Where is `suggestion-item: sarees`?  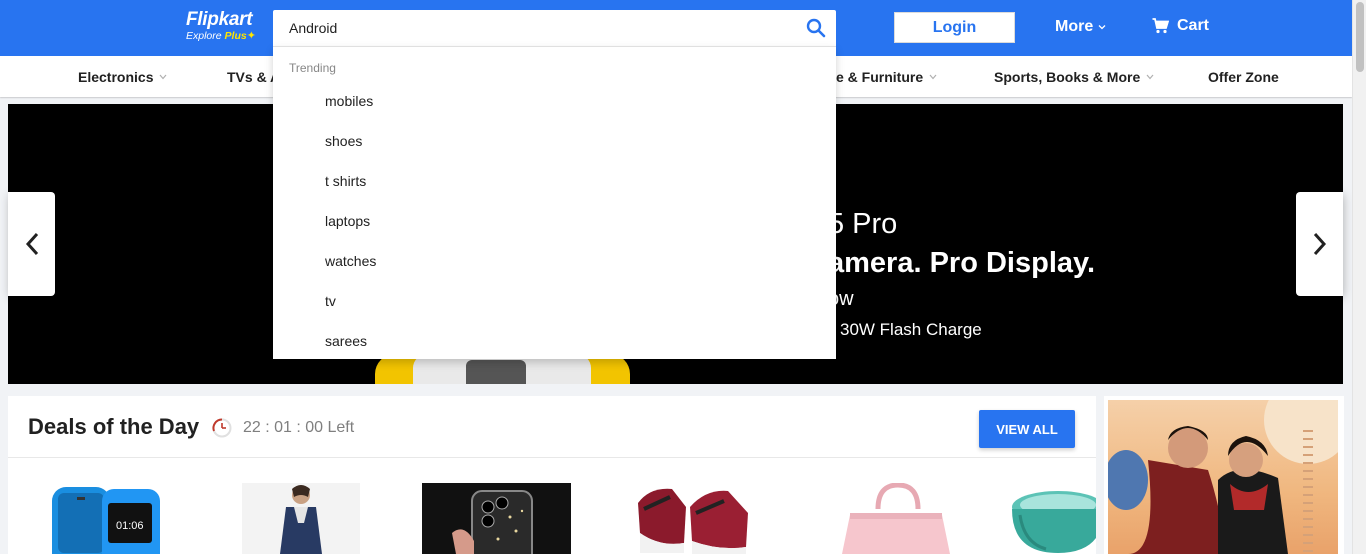
suggestion-item: sarees is located at coordinates (346, 341).